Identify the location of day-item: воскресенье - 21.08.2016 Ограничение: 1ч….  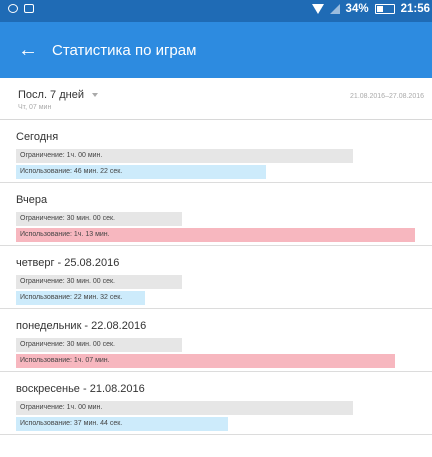
(216, 404).